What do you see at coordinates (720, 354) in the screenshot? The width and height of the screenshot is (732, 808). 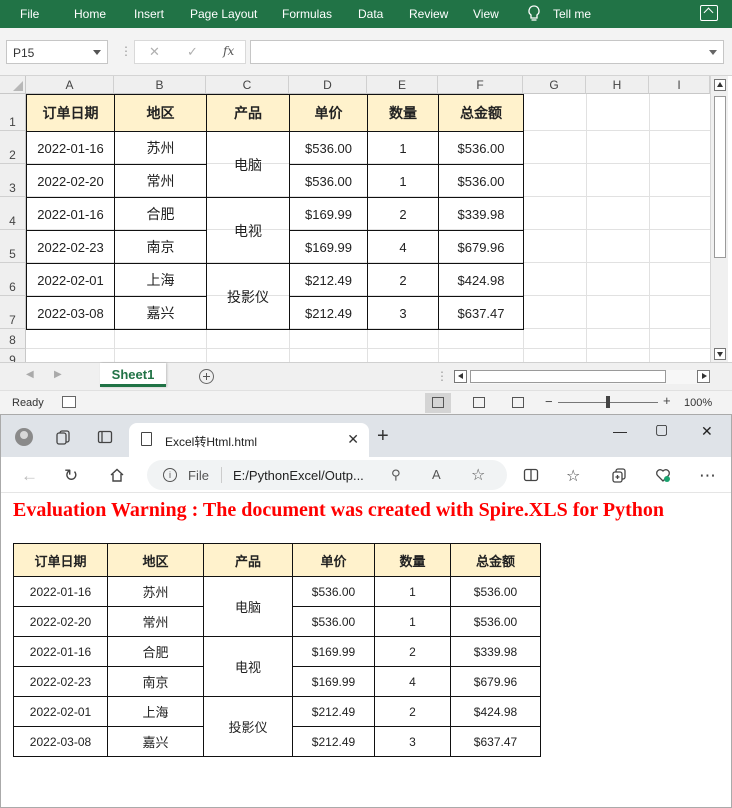 I see `scroll-down-icon` at bounding box center [720, 354].